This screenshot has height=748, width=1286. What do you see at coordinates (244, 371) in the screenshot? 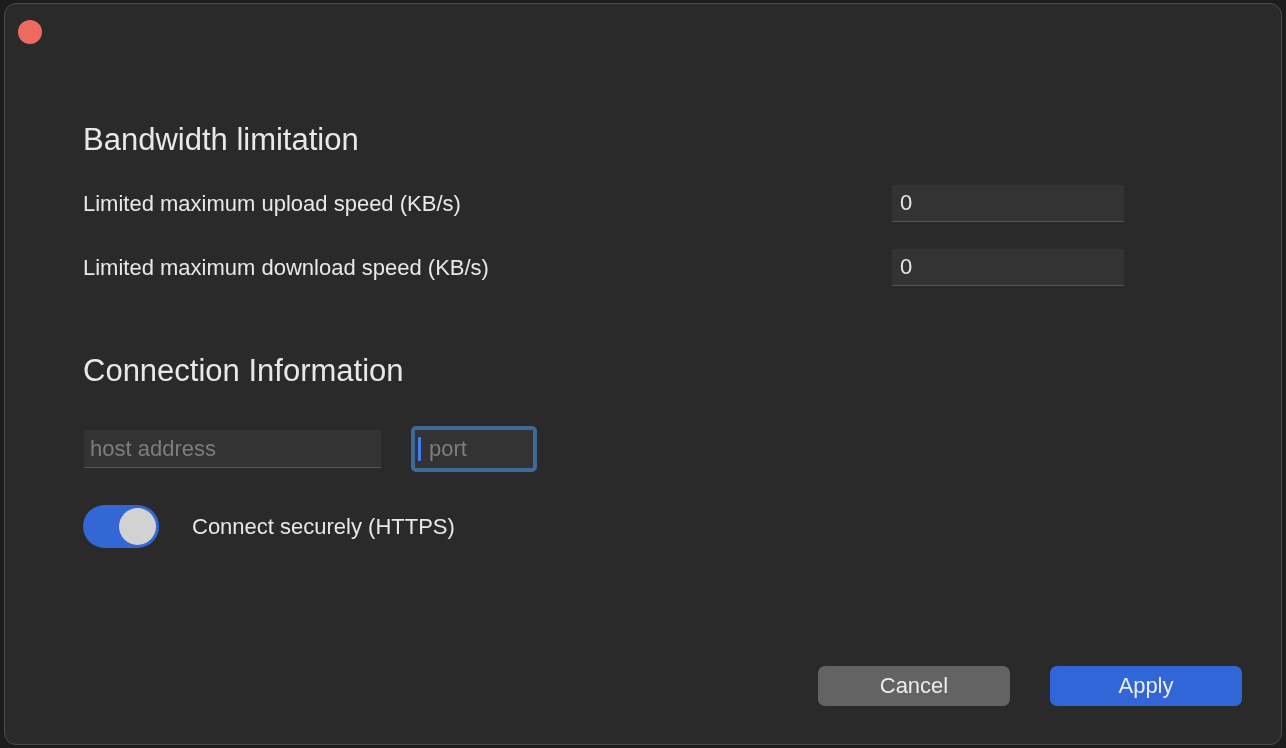
I see `section-title: Connection Information` at bounding box center [244, 371].